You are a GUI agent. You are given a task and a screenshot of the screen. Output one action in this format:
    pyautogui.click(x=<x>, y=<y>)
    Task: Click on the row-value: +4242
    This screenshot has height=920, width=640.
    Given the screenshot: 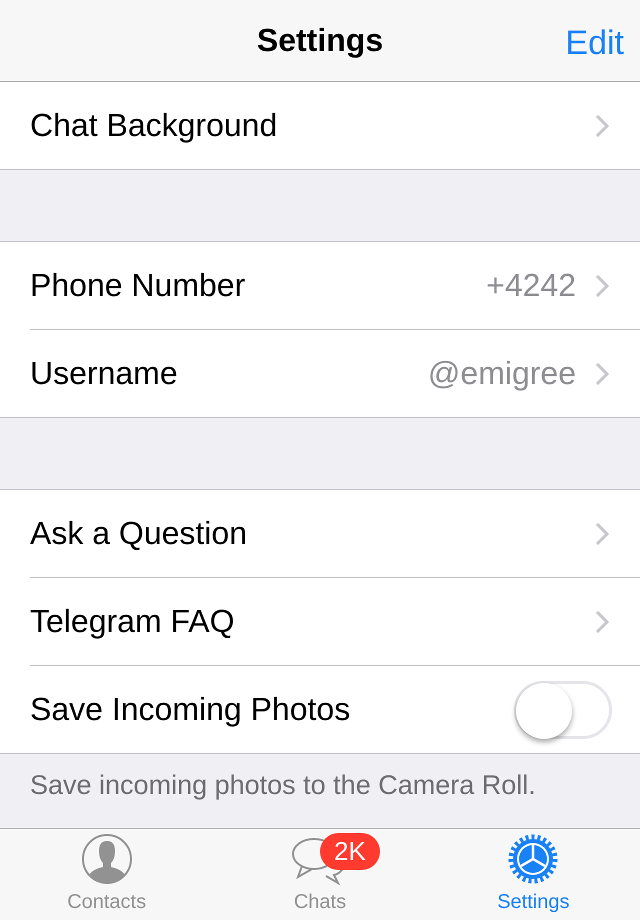 What is the action you would take?
    pyautogui.click(x=531, y=285)
    